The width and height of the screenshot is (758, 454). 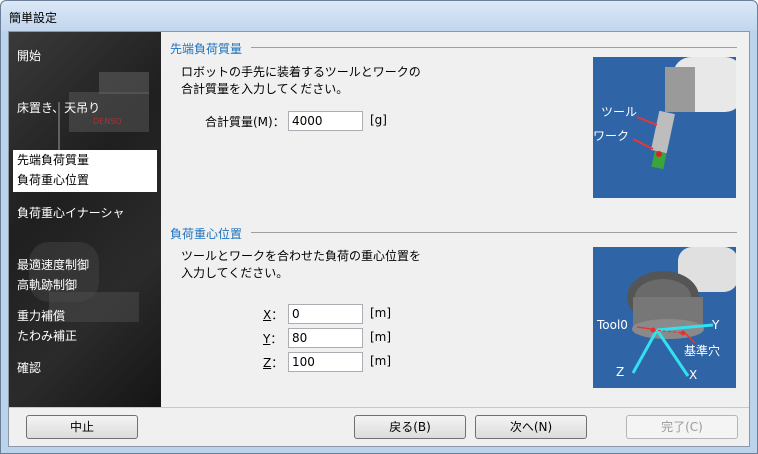 I want to click on z-unit: [m], so click(x=381, y=361).